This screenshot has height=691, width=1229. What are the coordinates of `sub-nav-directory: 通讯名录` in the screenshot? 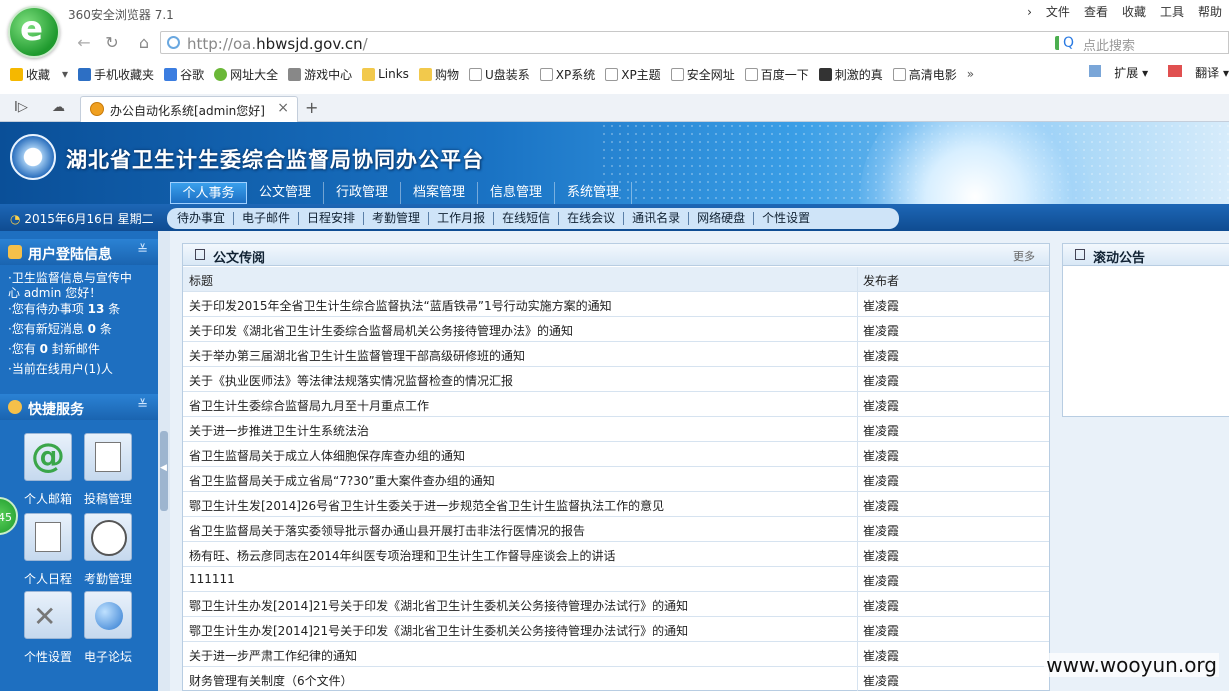 It's located at (655, 218).